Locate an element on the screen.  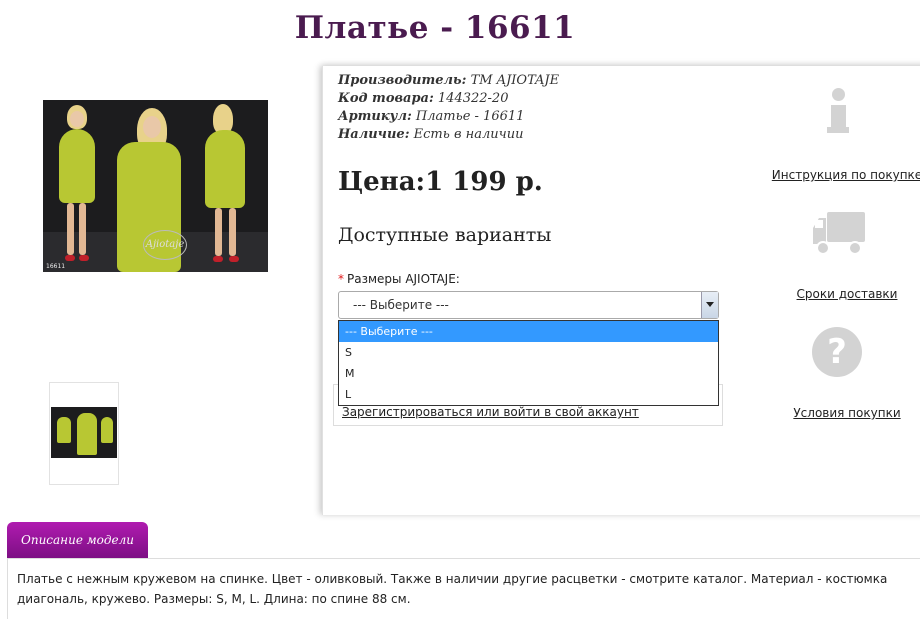
prop-product-code: Код товара: 144322-20 is located at coordinates (423, 98).